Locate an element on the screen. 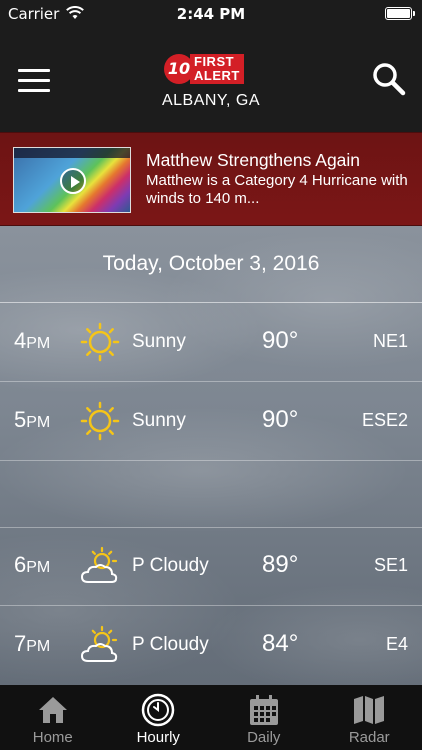  search-icon is located at coordinates (389, 79).